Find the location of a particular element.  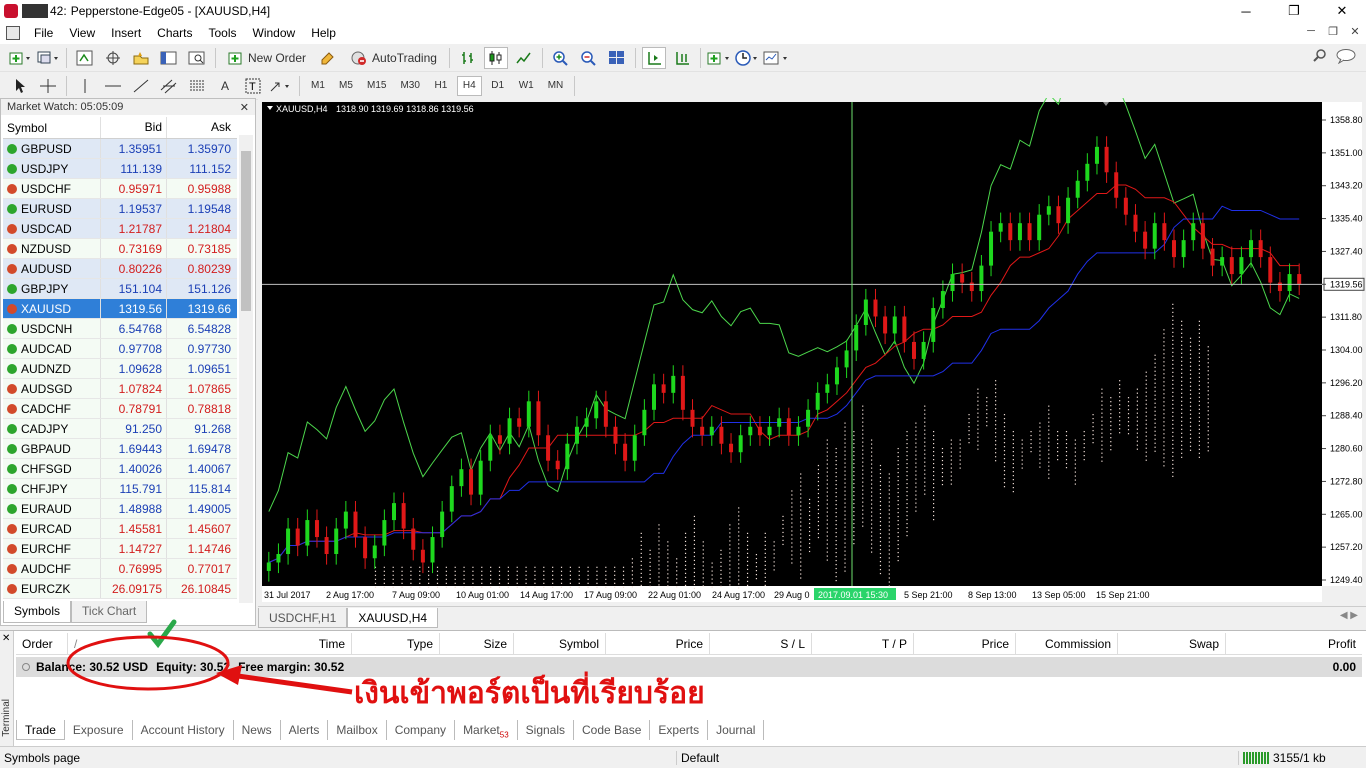

column-ask: Ask is located at coordinates (201, 127).